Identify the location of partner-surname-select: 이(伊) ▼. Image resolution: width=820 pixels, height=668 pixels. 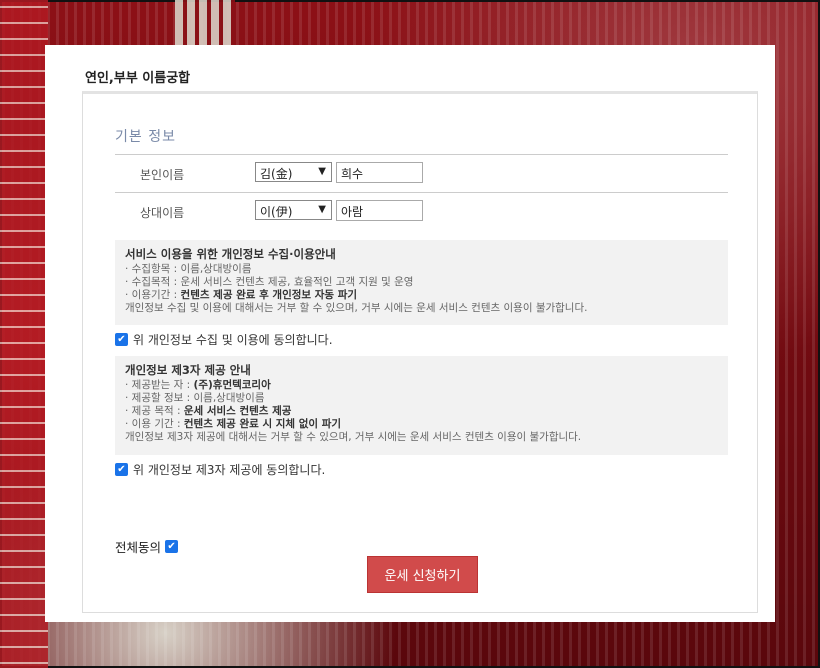
(293, 210).